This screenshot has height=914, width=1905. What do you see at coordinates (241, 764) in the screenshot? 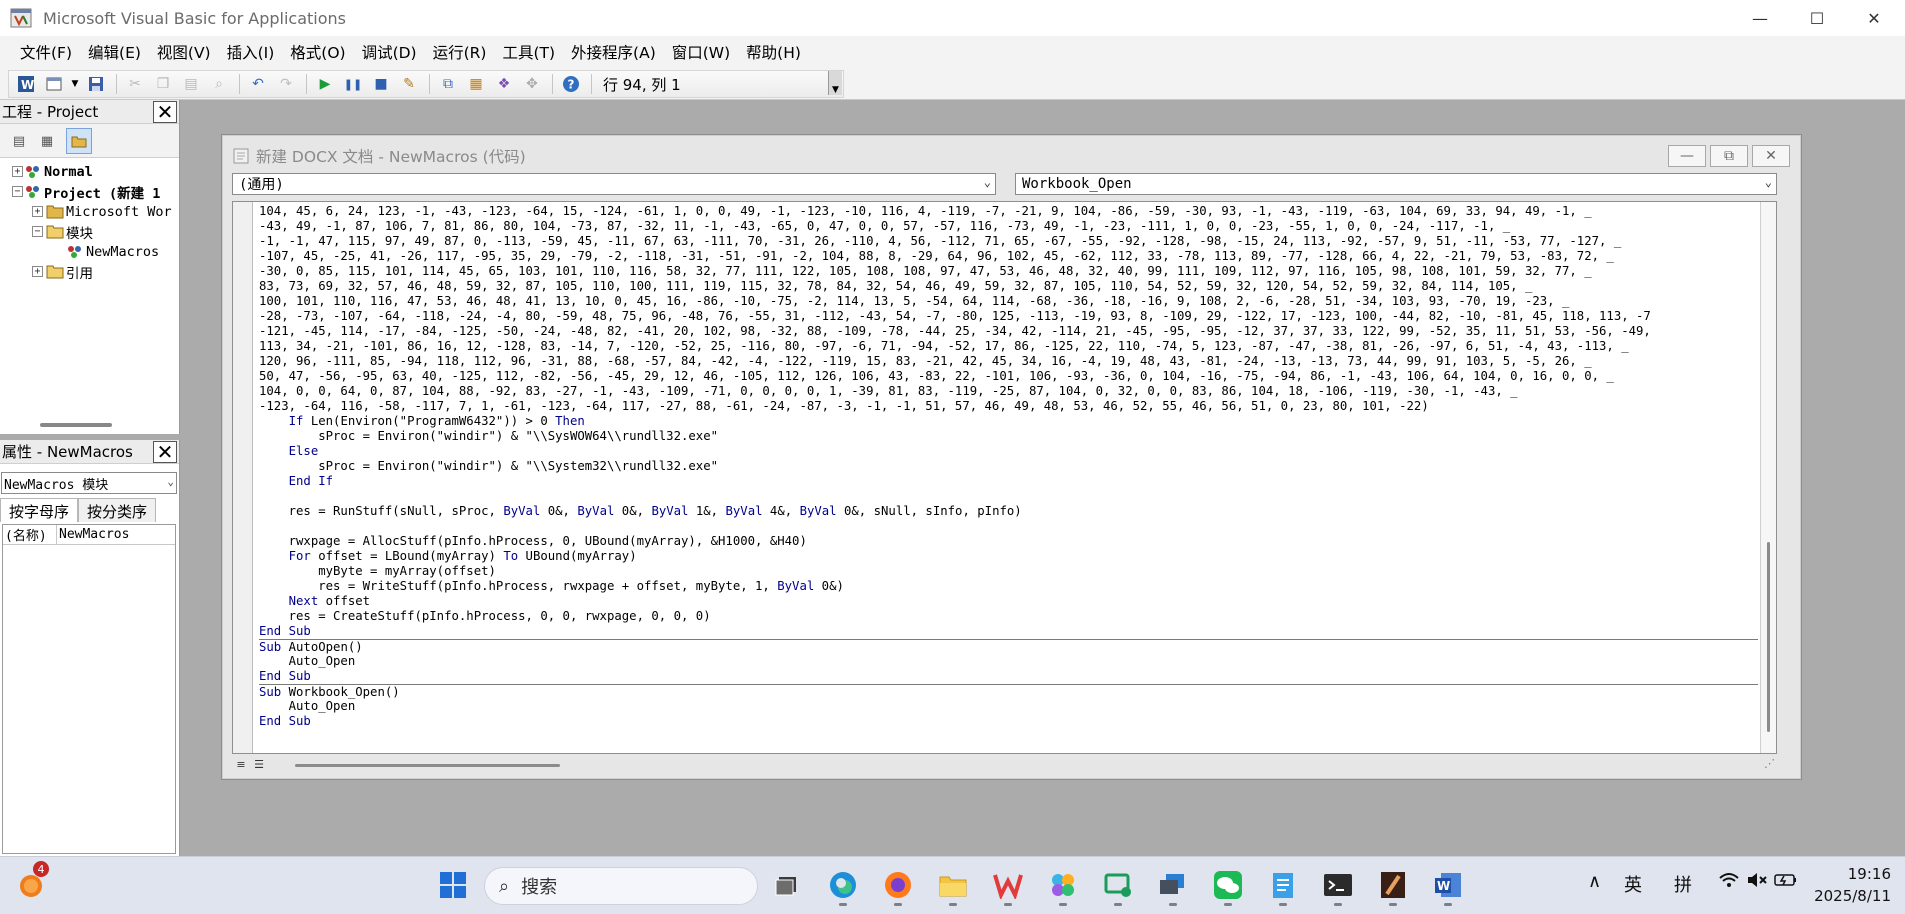
I see `procedure-view-icon: ≡` at bounding box center [241, 764].